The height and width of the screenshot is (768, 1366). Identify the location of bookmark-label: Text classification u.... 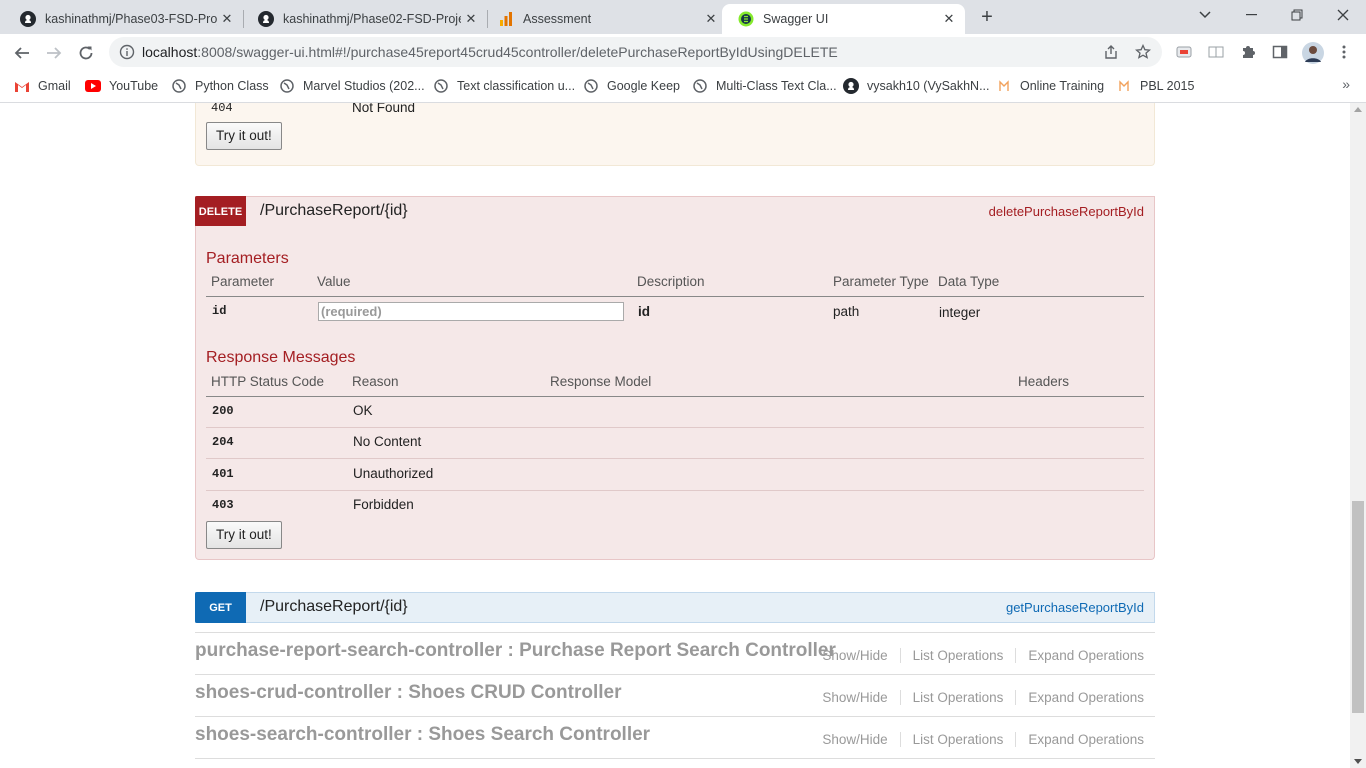
(516, 86).